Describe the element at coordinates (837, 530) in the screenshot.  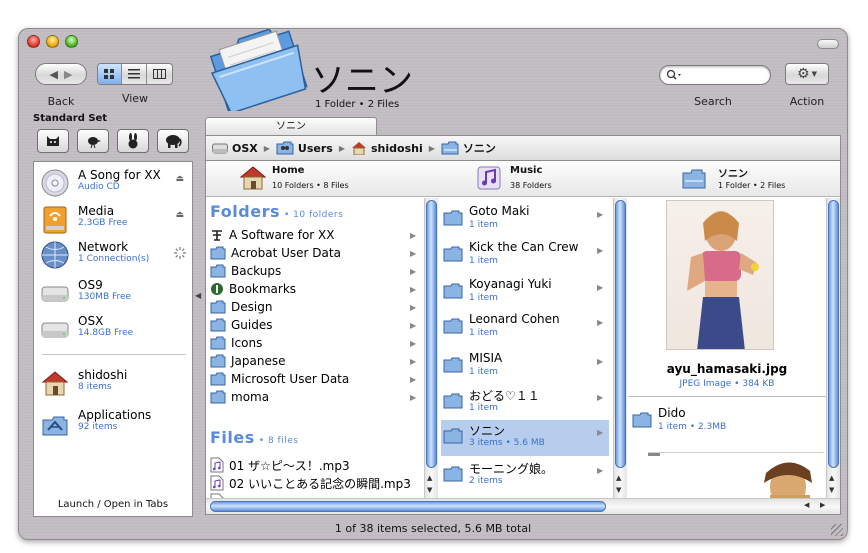
I see `resize-grip-icon` at that location.